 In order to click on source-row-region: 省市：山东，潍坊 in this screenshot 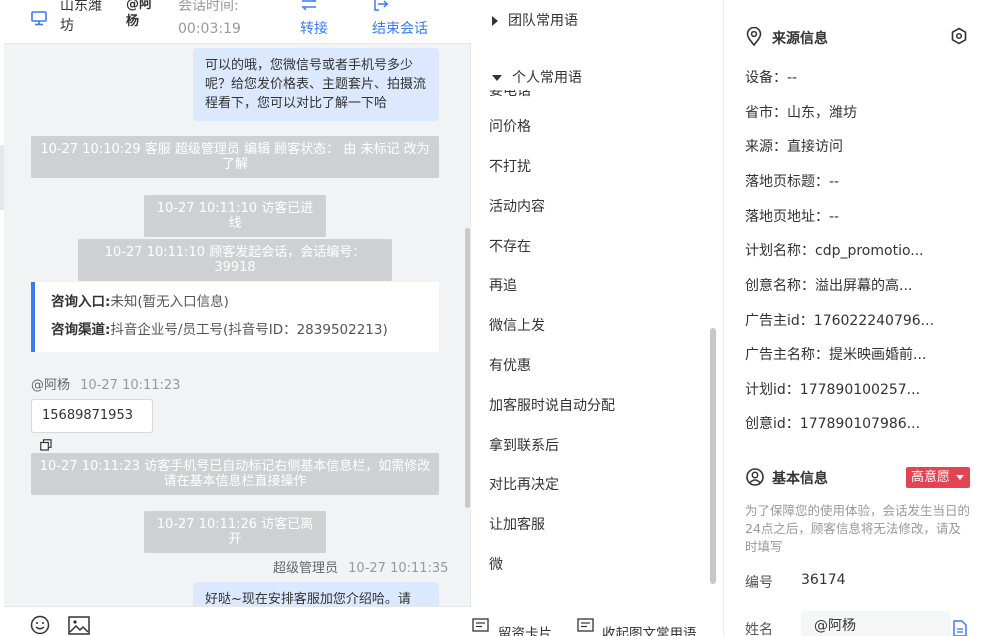, I will do `click(801, 113)`.